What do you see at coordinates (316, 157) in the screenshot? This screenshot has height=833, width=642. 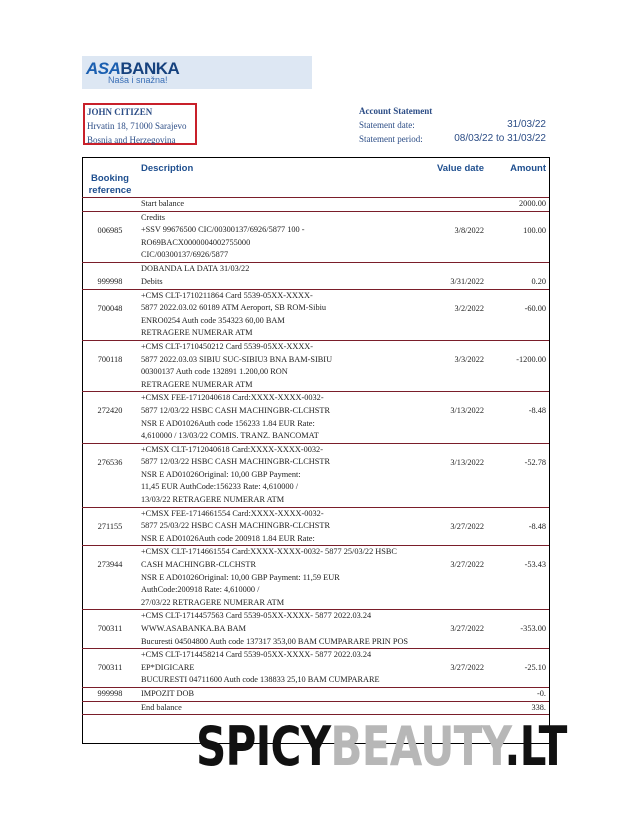 I see `table-top-border` at bounding box center [316, 157].